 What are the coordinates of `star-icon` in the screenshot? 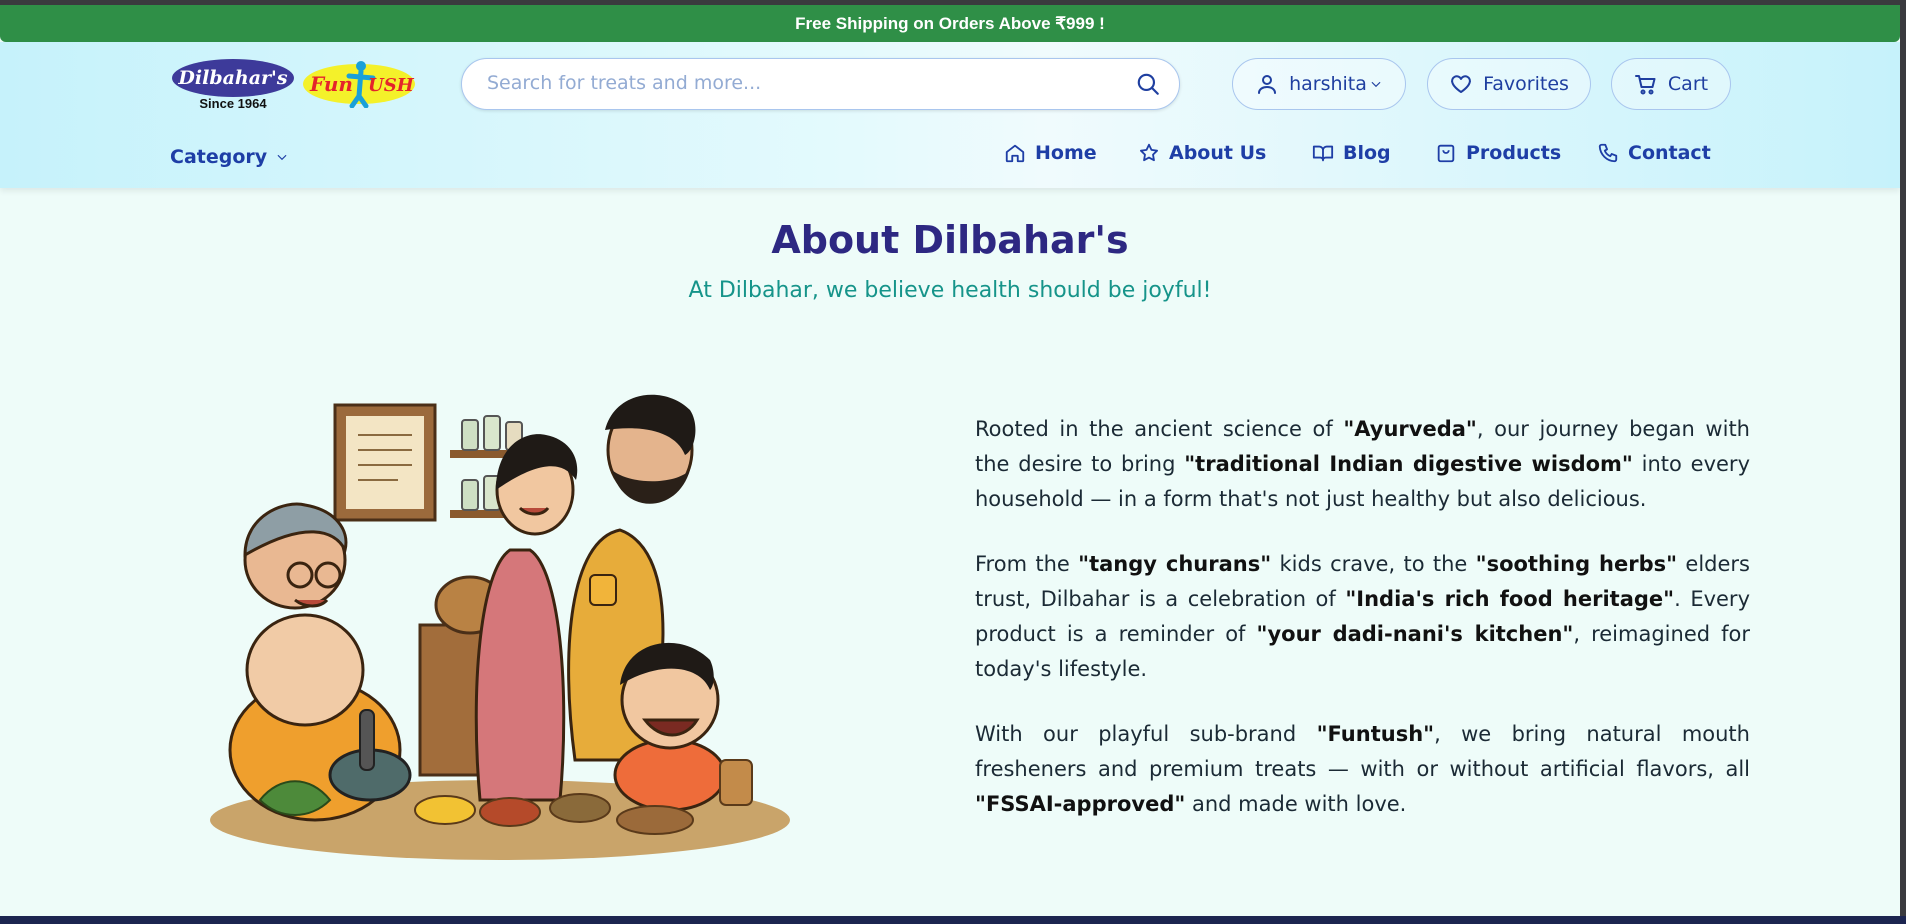 It's located at (1149, 152).